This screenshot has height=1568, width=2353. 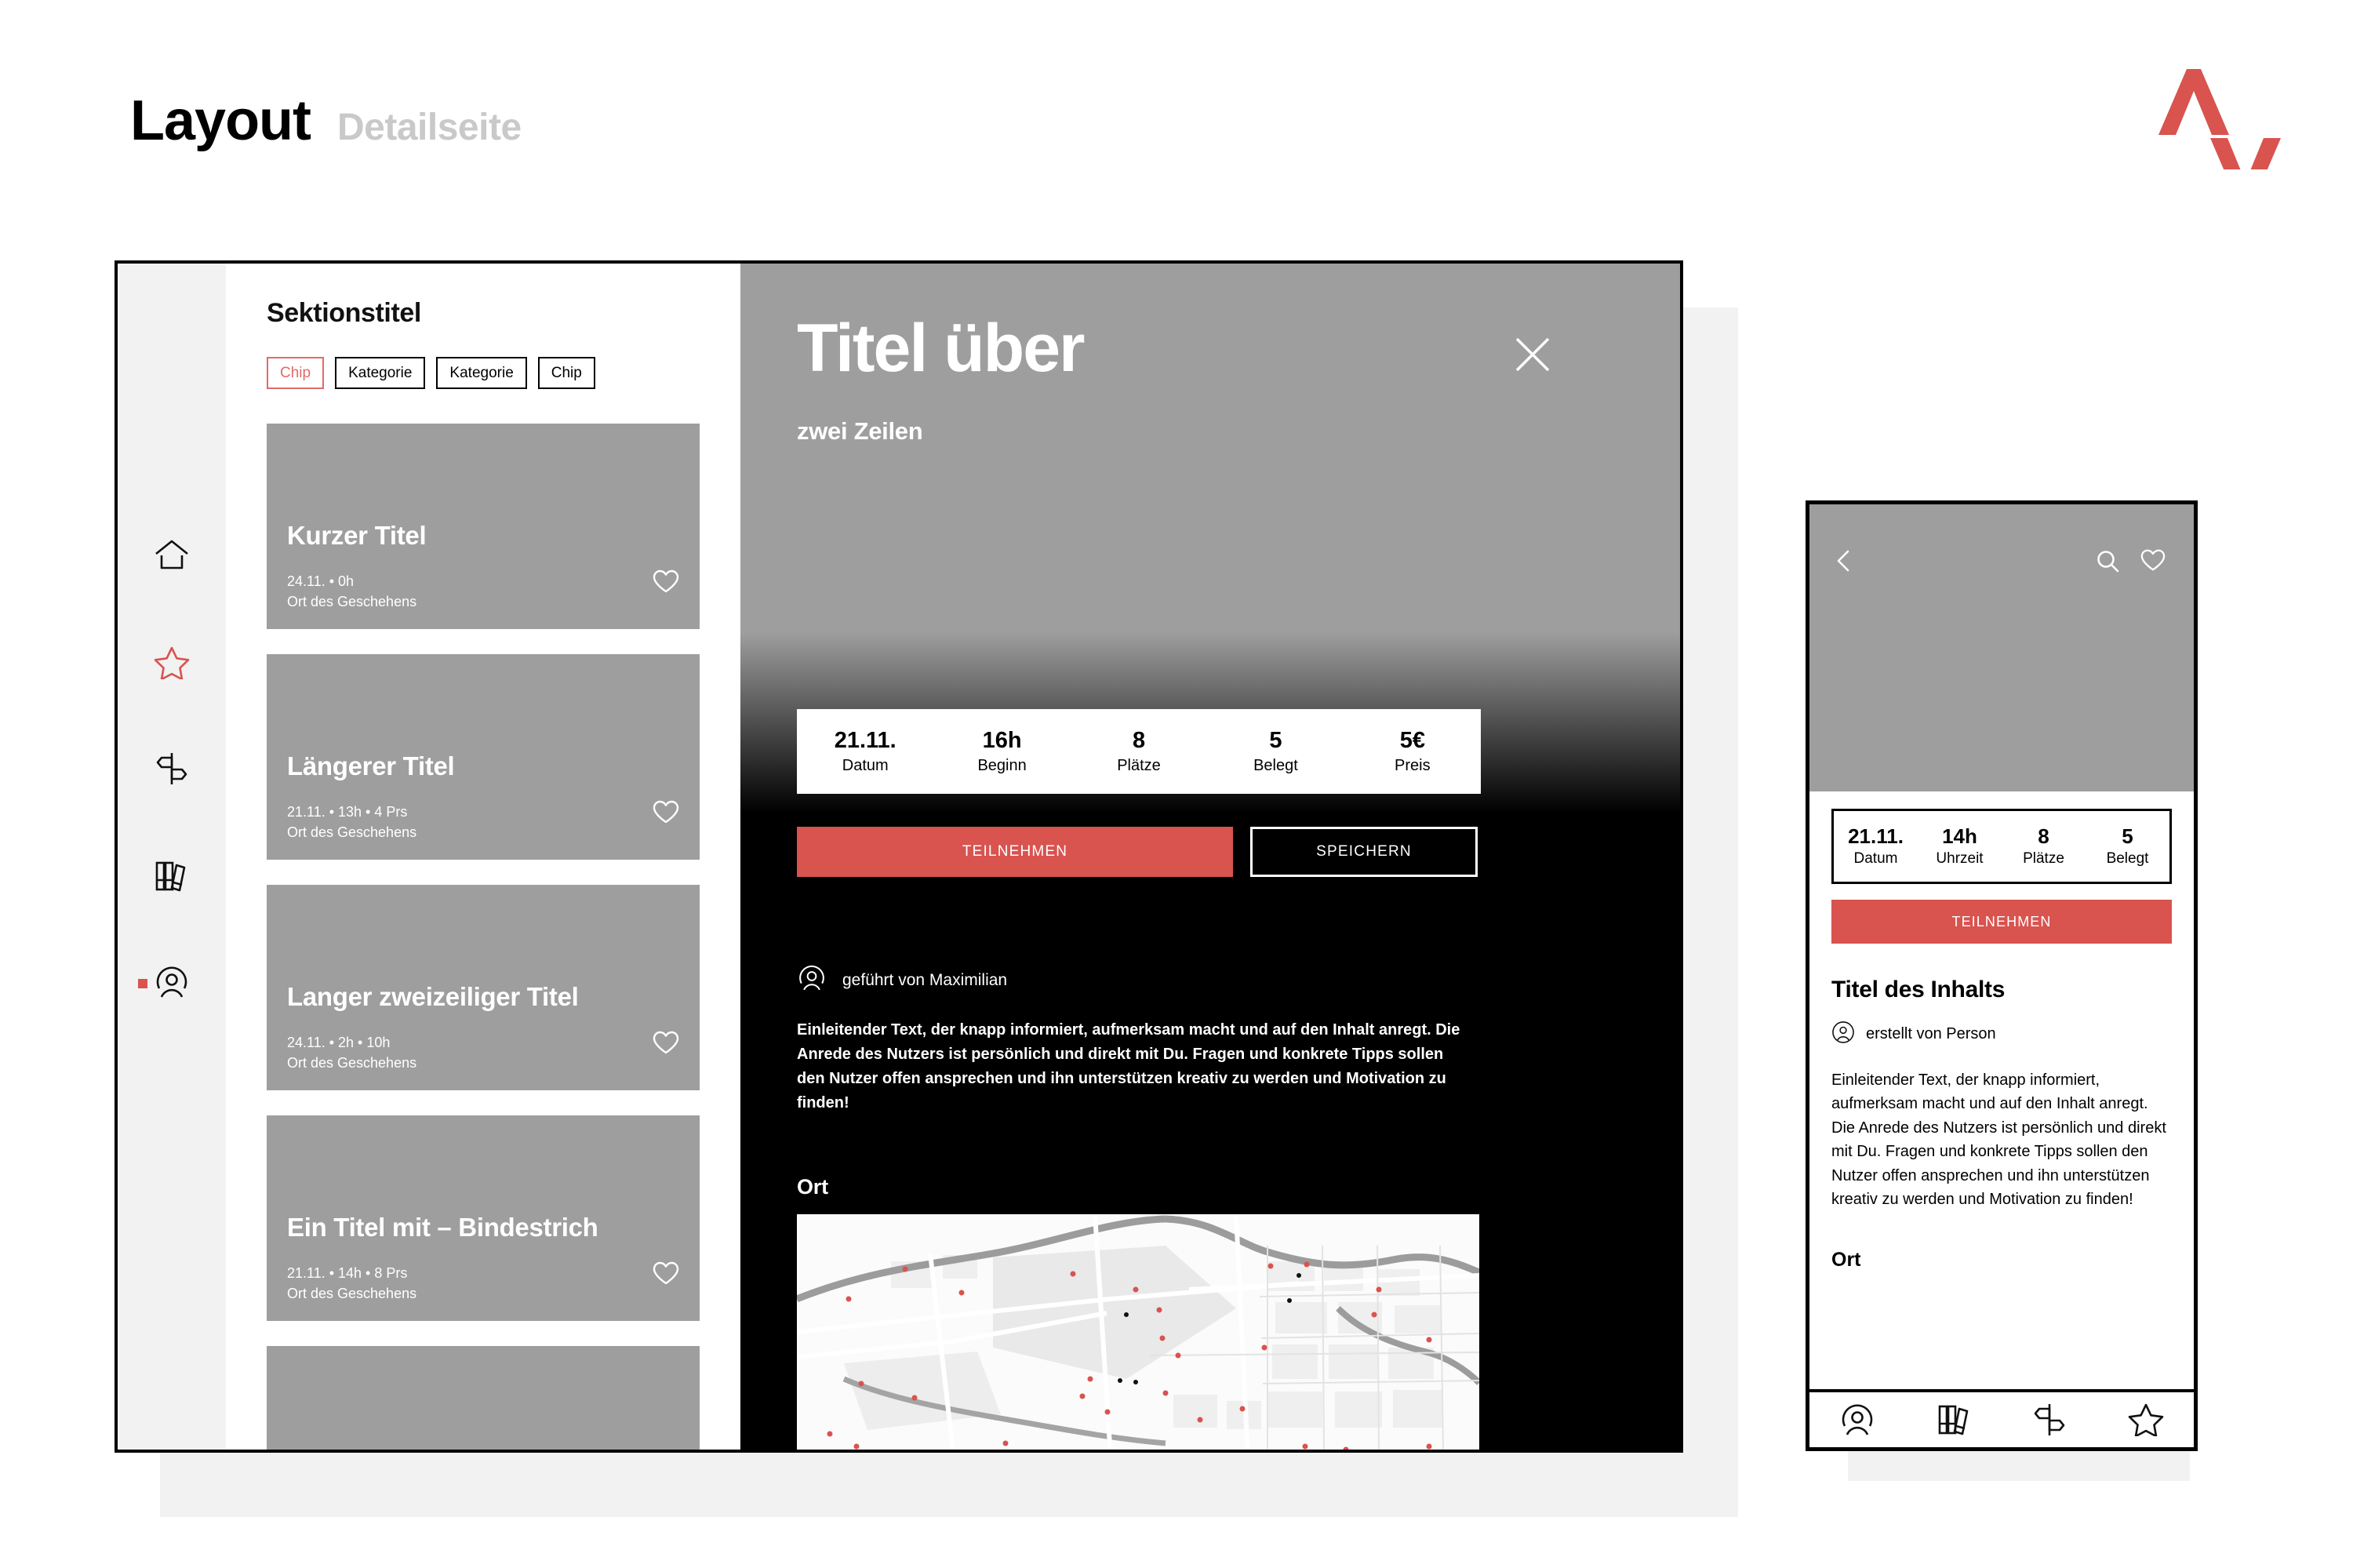 I want to click on mobile-join-button: TEILNEHMEN, so click(x=2001, y=922).